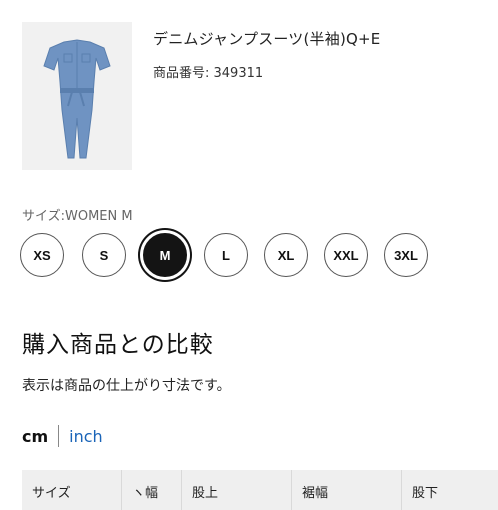  I want to click on size-option-3xl: 3XL, so click(406, 255).